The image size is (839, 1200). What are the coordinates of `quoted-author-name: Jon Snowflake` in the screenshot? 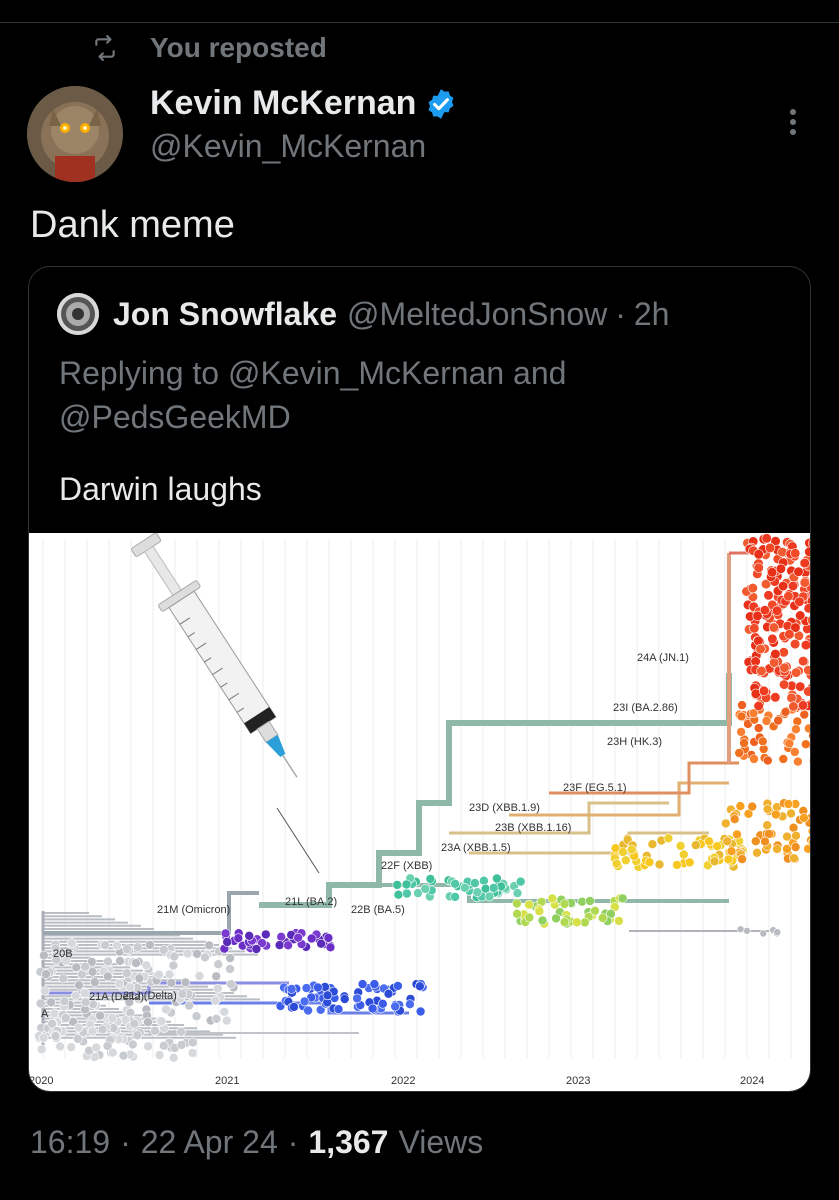 It's located at (225, 314).